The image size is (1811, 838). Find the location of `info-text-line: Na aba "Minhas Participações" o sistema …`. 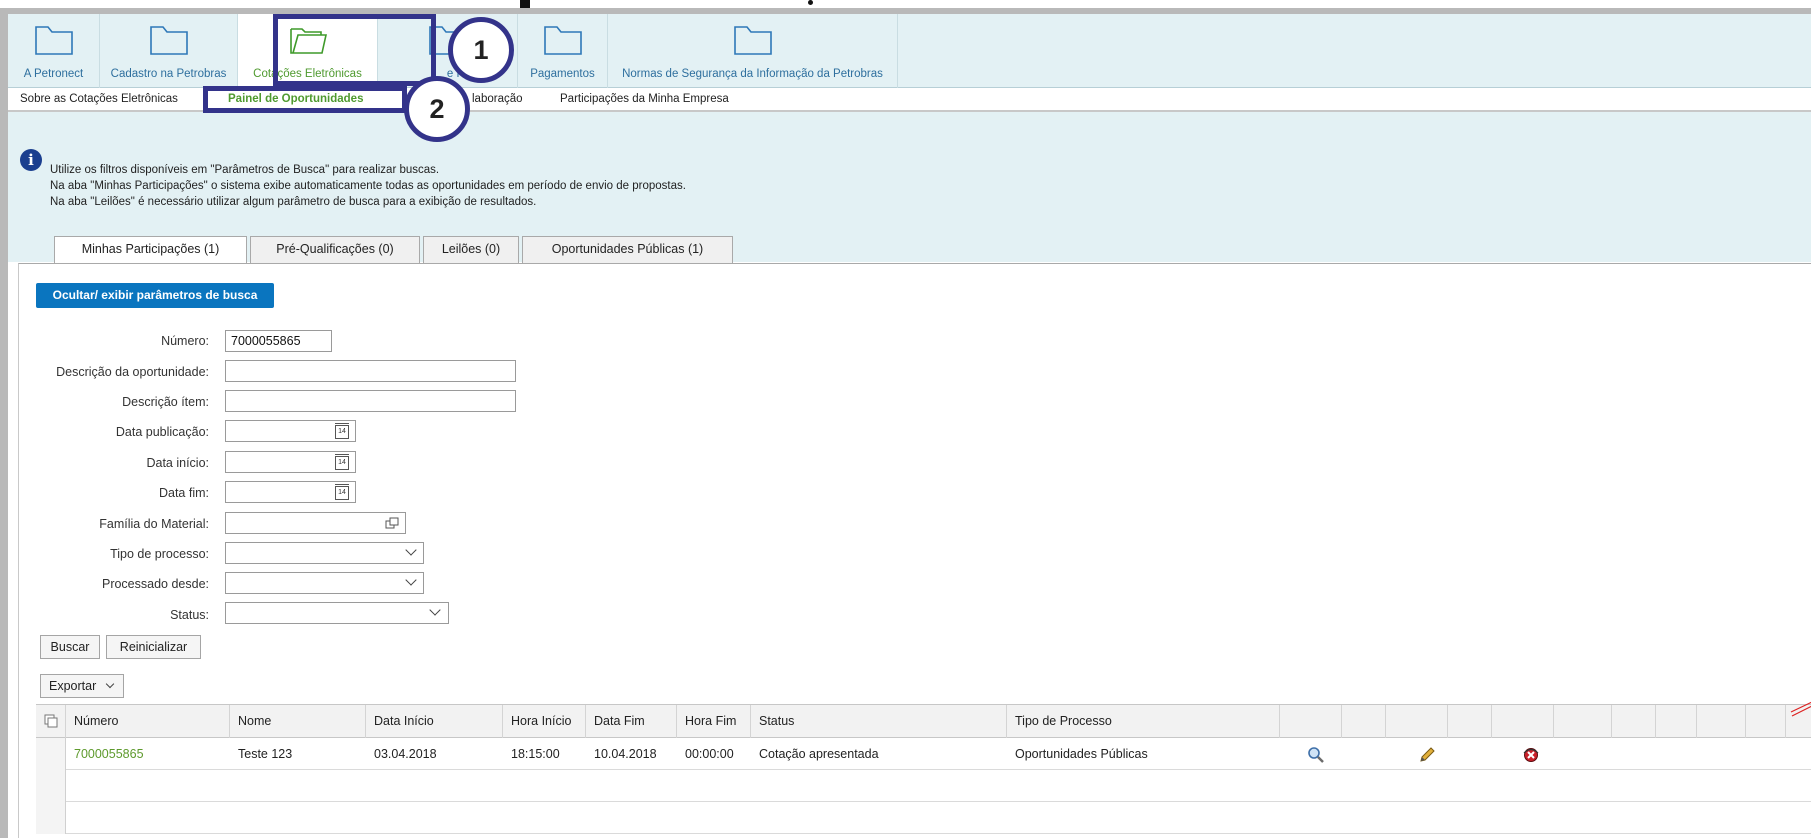

info-text-line: Na aba "Minhas Participações" o sistema … is located at coordinates (368, 186).